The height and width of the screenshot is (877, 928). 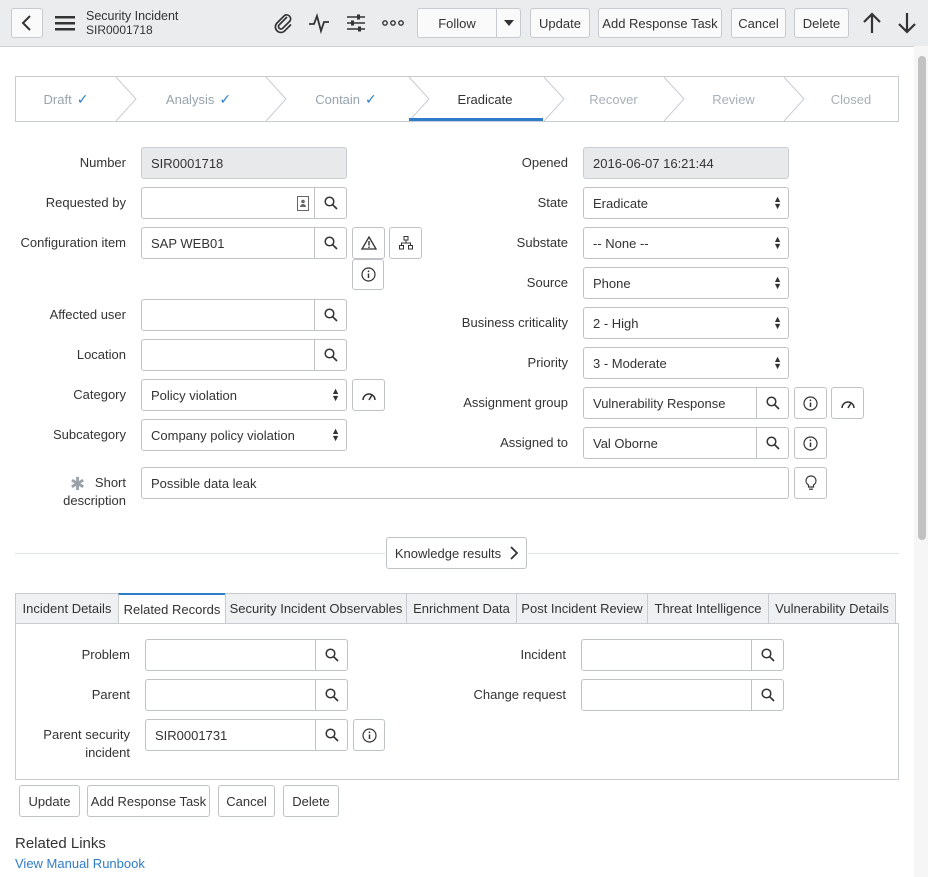 I want to click on opened-field: 2016-06-07 16:21:44, so click(x=686, y=163).